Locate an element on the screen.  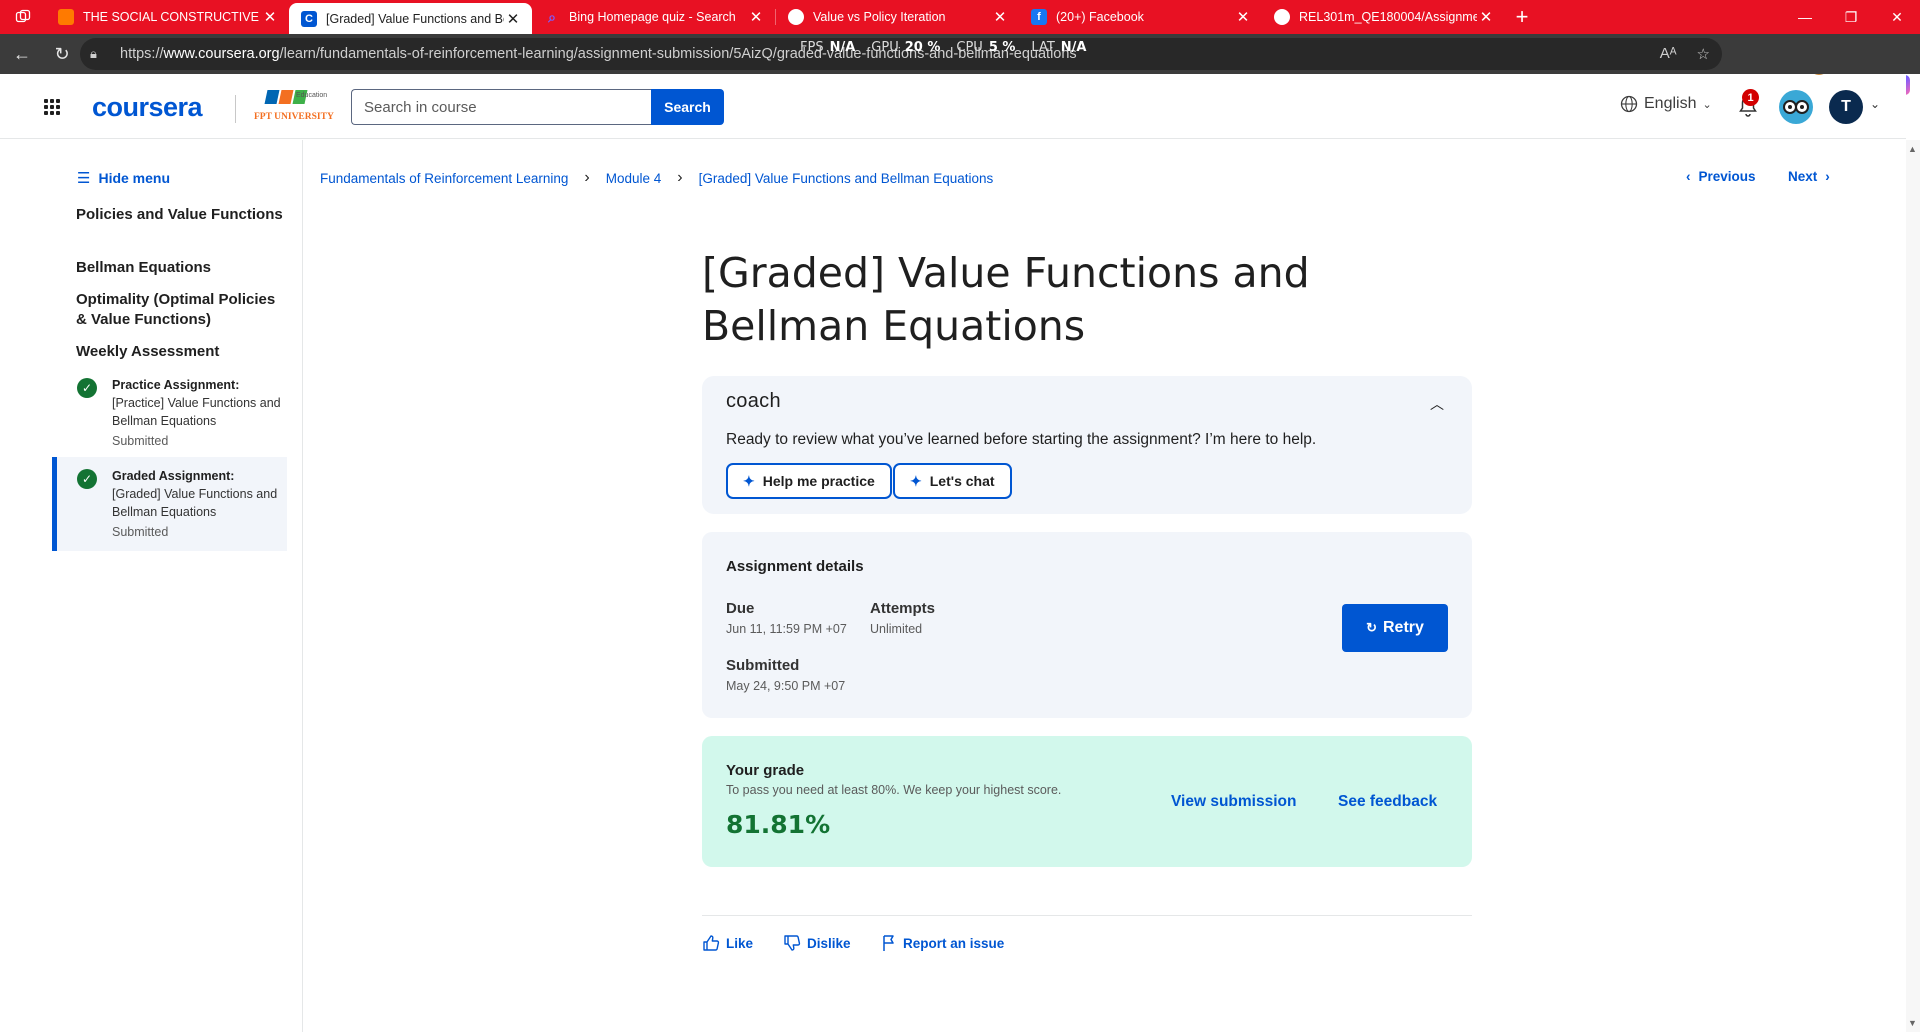
submitted-value: May 24, 9:50 PM +07 is located at coordinates (786, 686).